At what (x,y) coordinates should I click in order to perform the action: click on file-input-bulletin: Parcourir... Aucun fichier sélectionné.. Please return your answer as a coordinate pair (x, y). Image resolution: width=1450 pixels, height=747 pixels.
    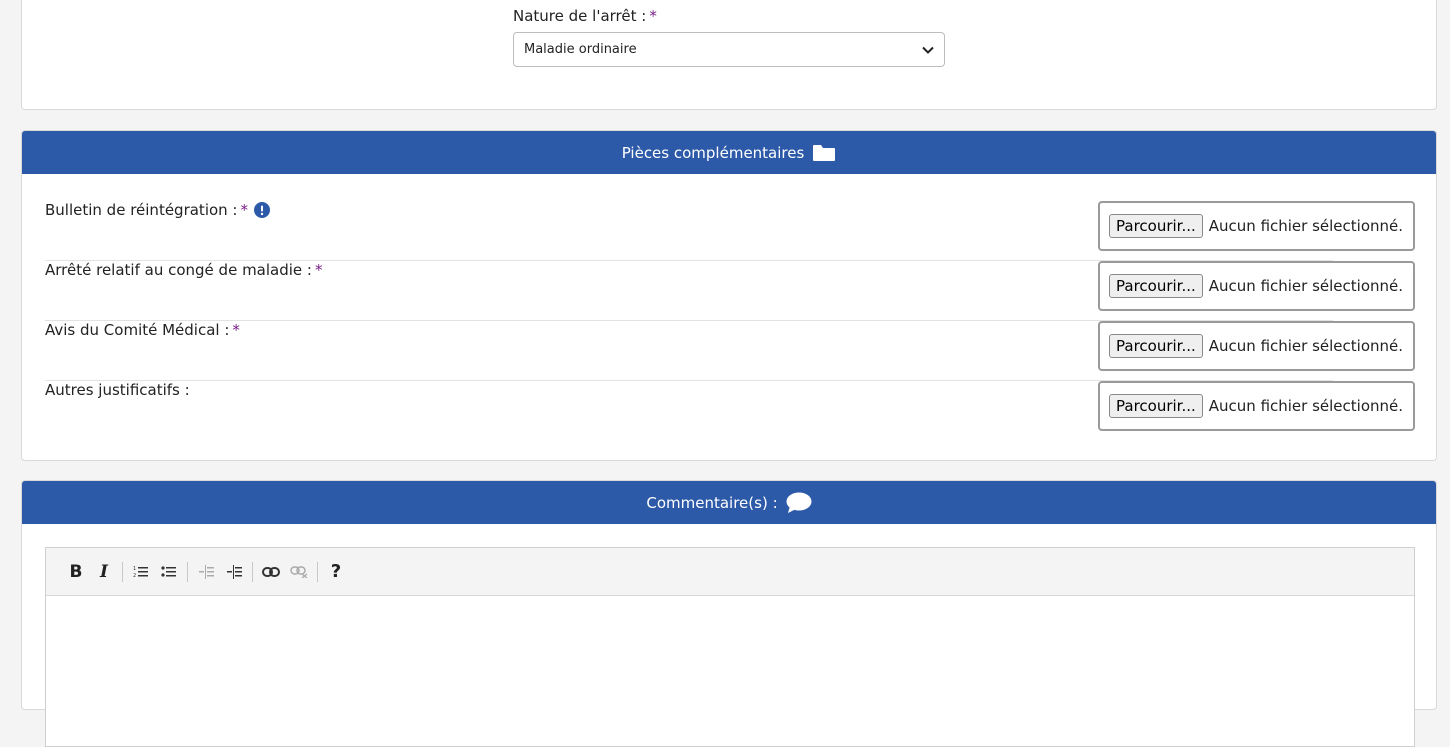
    Looking at the image, I should click on (1256, 226).